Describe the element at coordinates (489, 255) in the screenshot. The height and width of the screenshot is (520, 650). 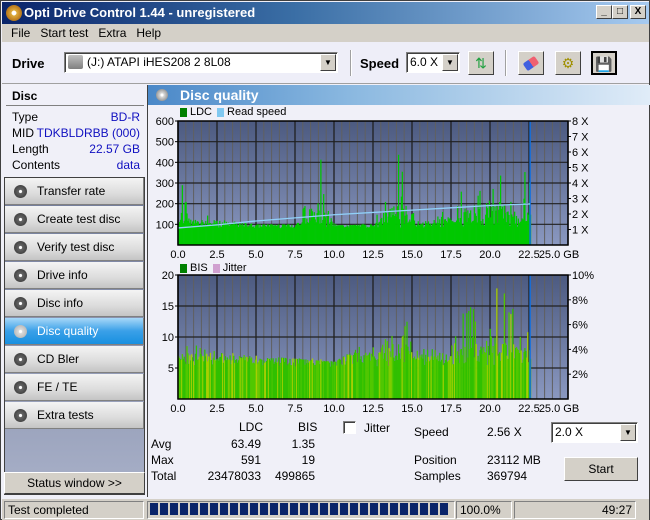
I see `x-tick-label: 20.0` at that location.